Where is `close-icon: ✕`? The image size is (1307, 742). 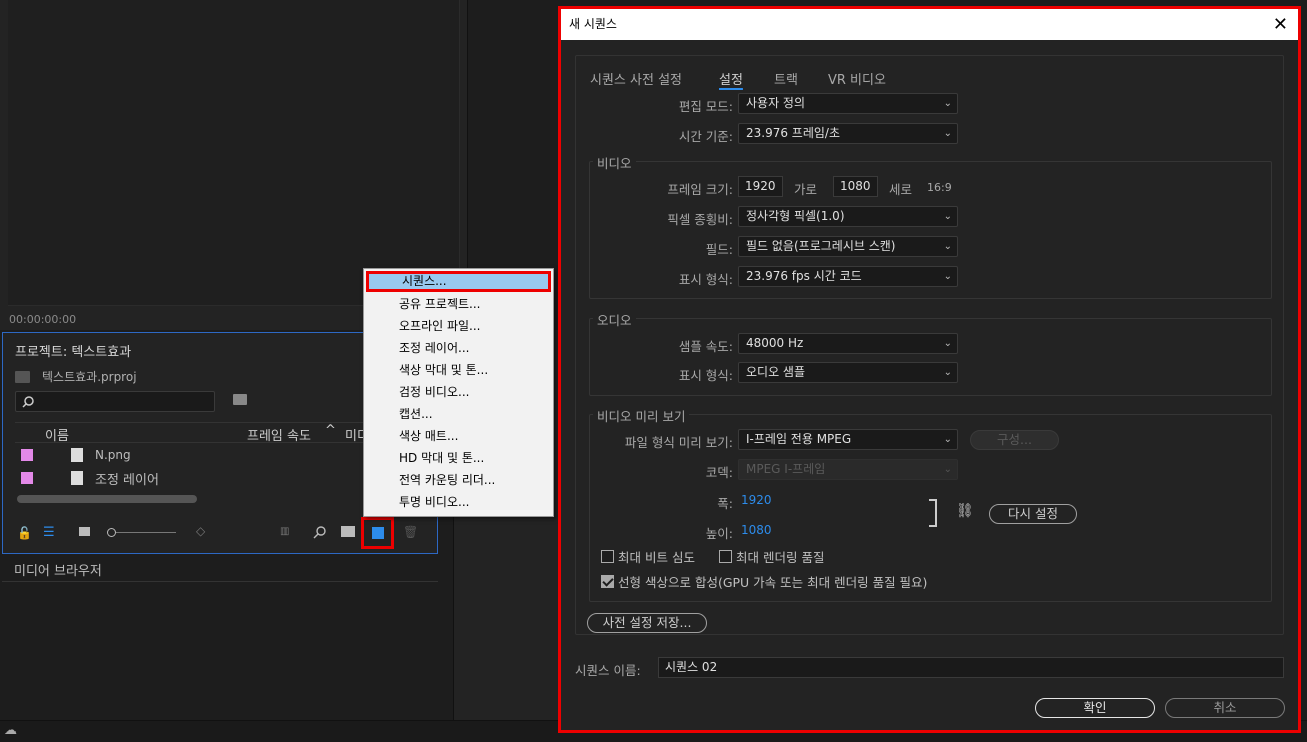 close-icon: ✕ is located at coordinates (1280, 24).